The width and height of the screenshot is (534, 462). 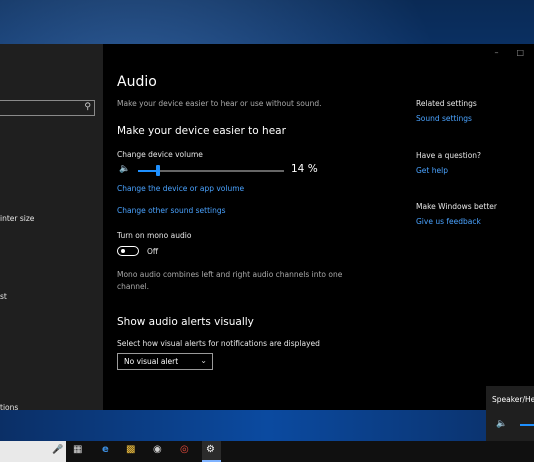 I want to click on desktop-background-strip, so click(x=267, y=425).